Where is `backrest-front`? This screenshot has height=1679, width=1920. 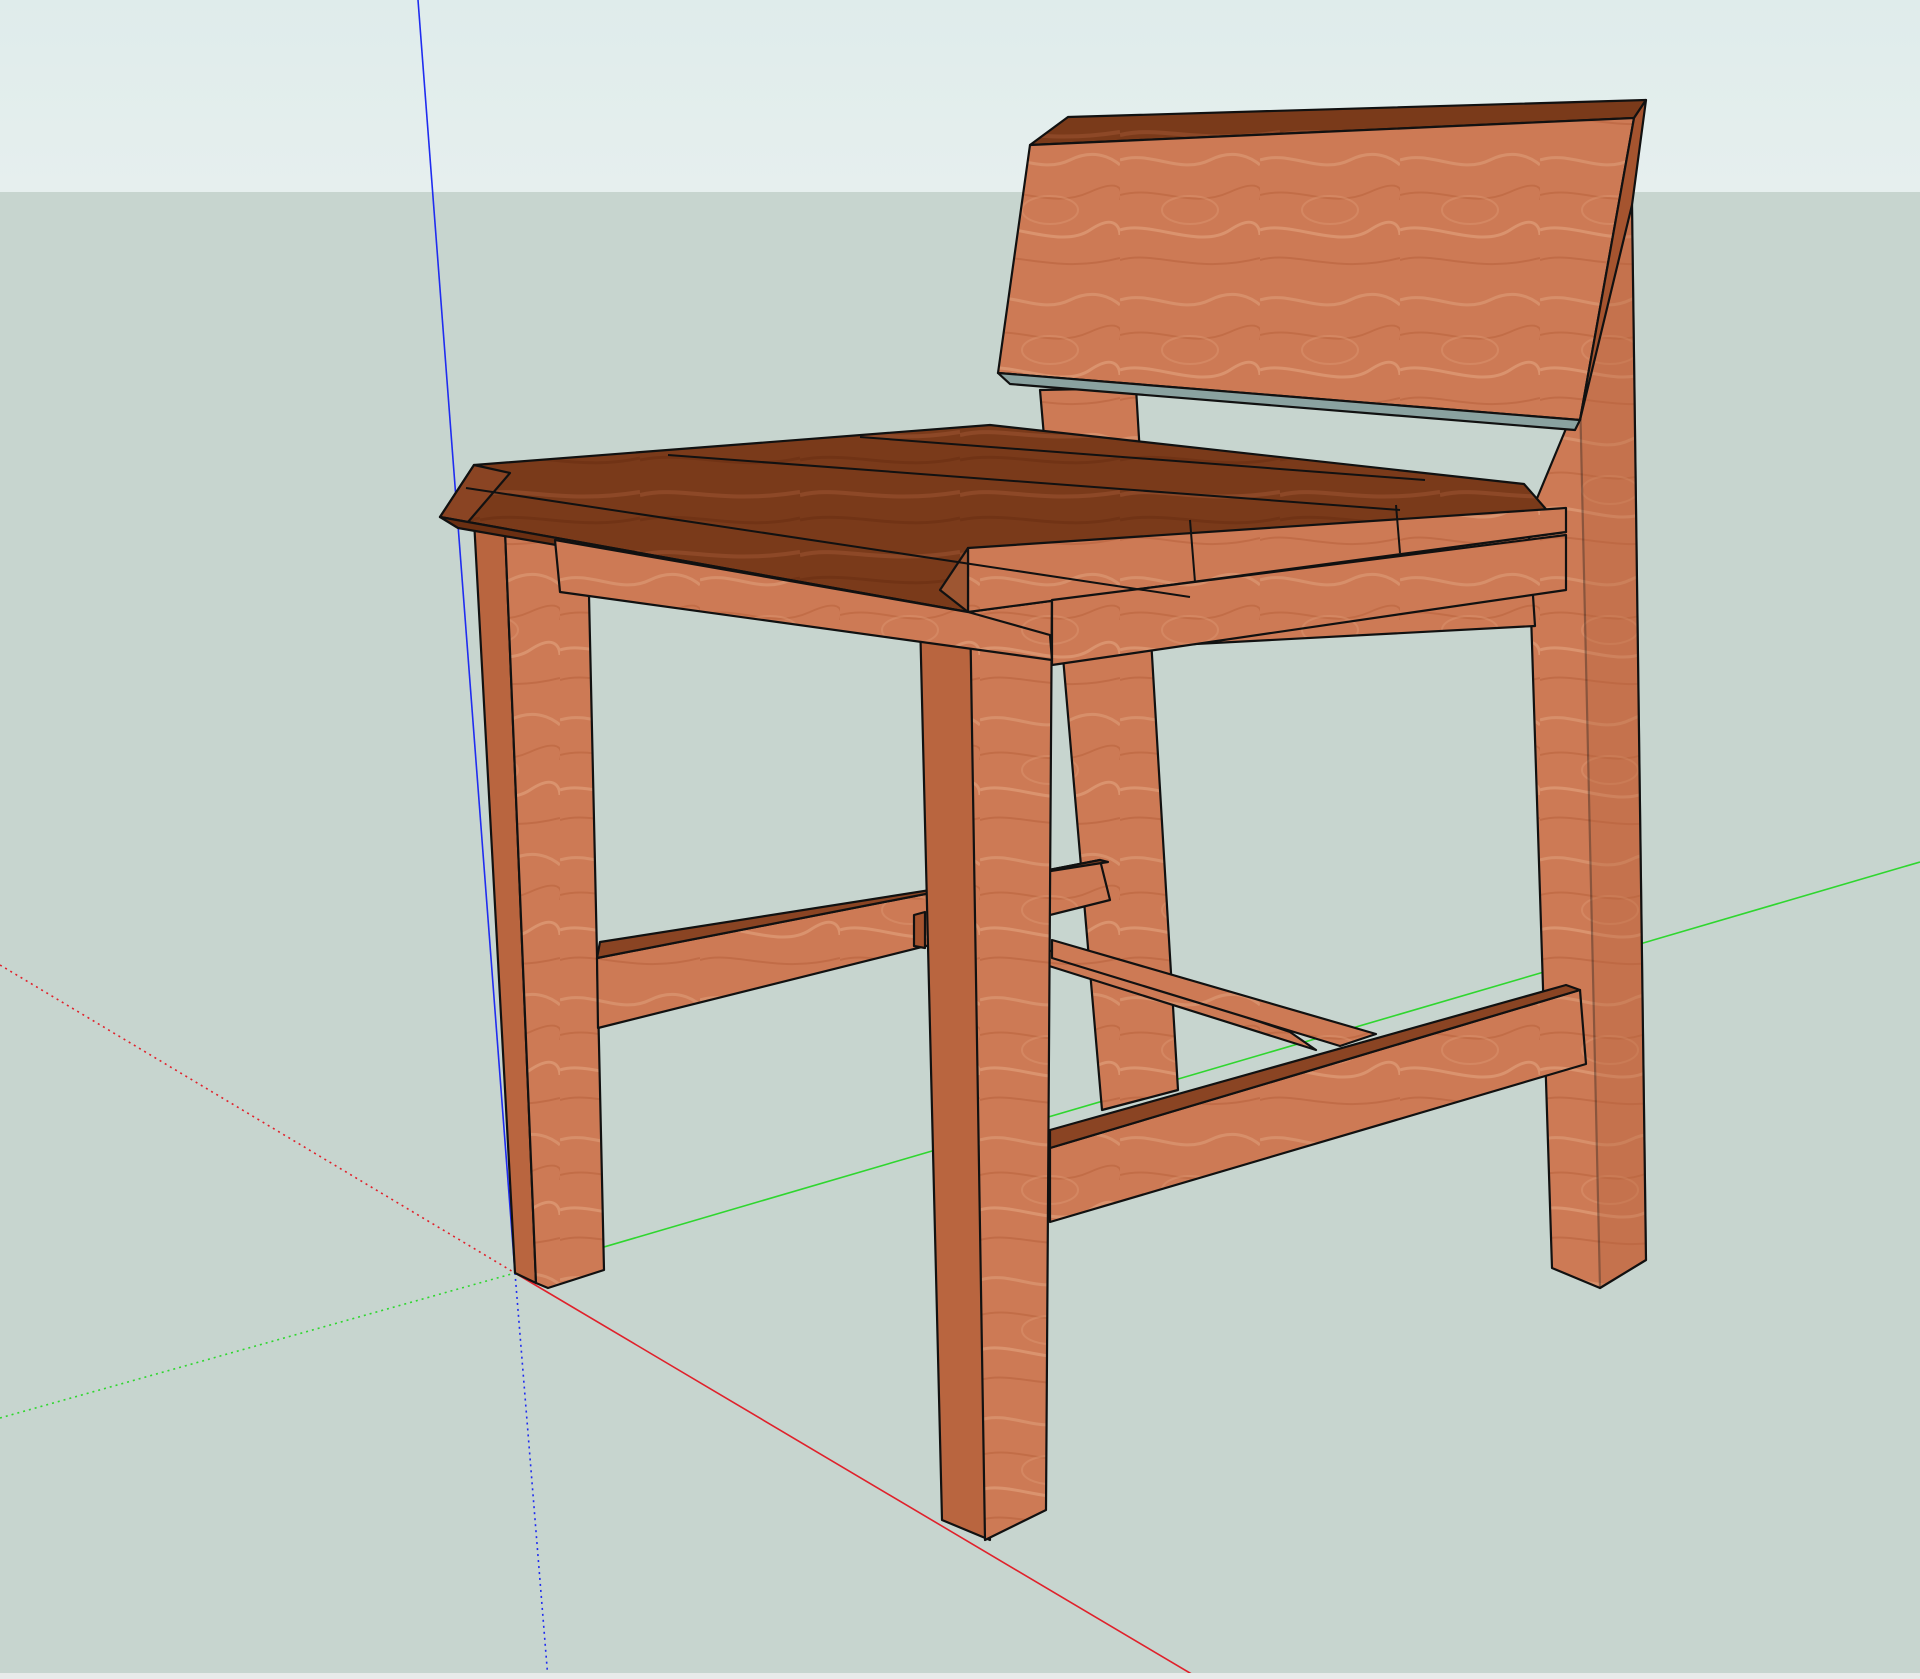 backrest-front is located at coordinates (1316, 269).